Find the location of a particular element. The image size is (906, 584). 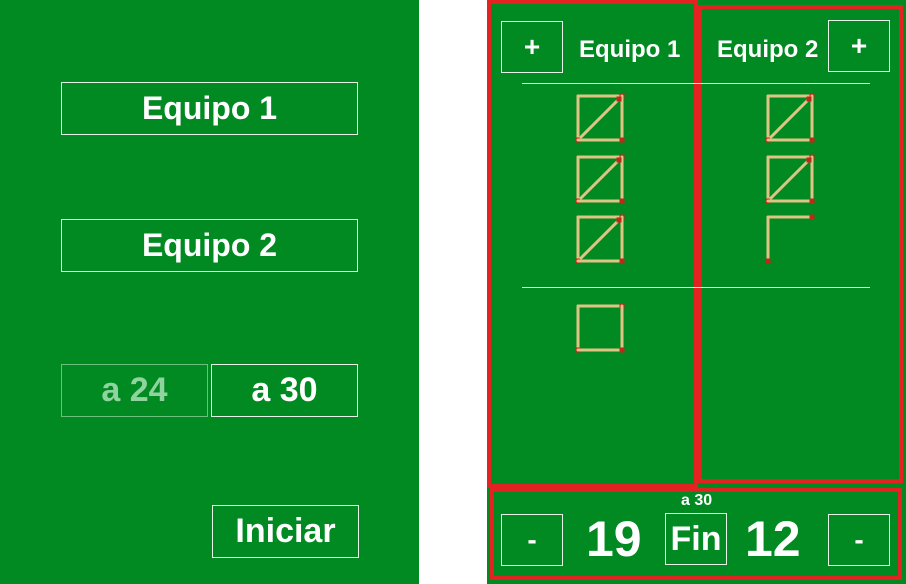

team1-score: 19 is located at coordinates (614, 539).